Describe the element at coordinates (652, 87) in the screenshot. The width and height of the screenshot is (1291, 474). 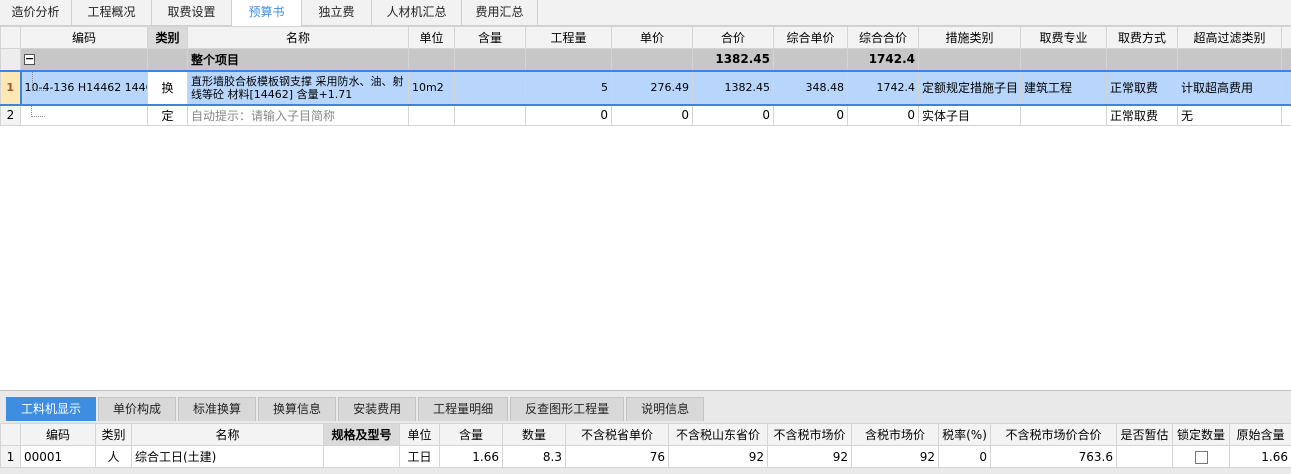
I see `item-unit-price: 276.49` at that location.